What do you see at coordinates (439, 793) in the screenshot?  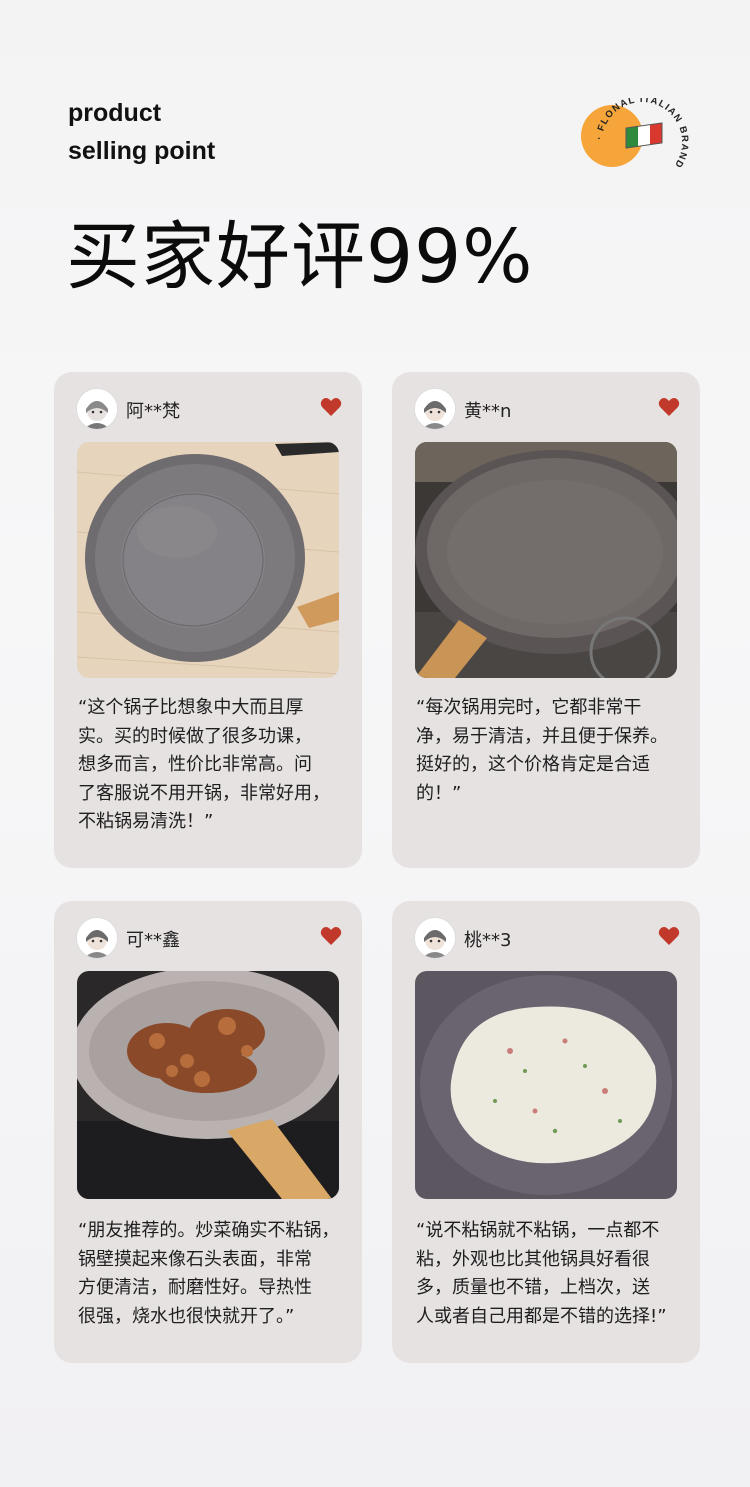 I see `review-line: 的！”` at bounding box center [439, 793].